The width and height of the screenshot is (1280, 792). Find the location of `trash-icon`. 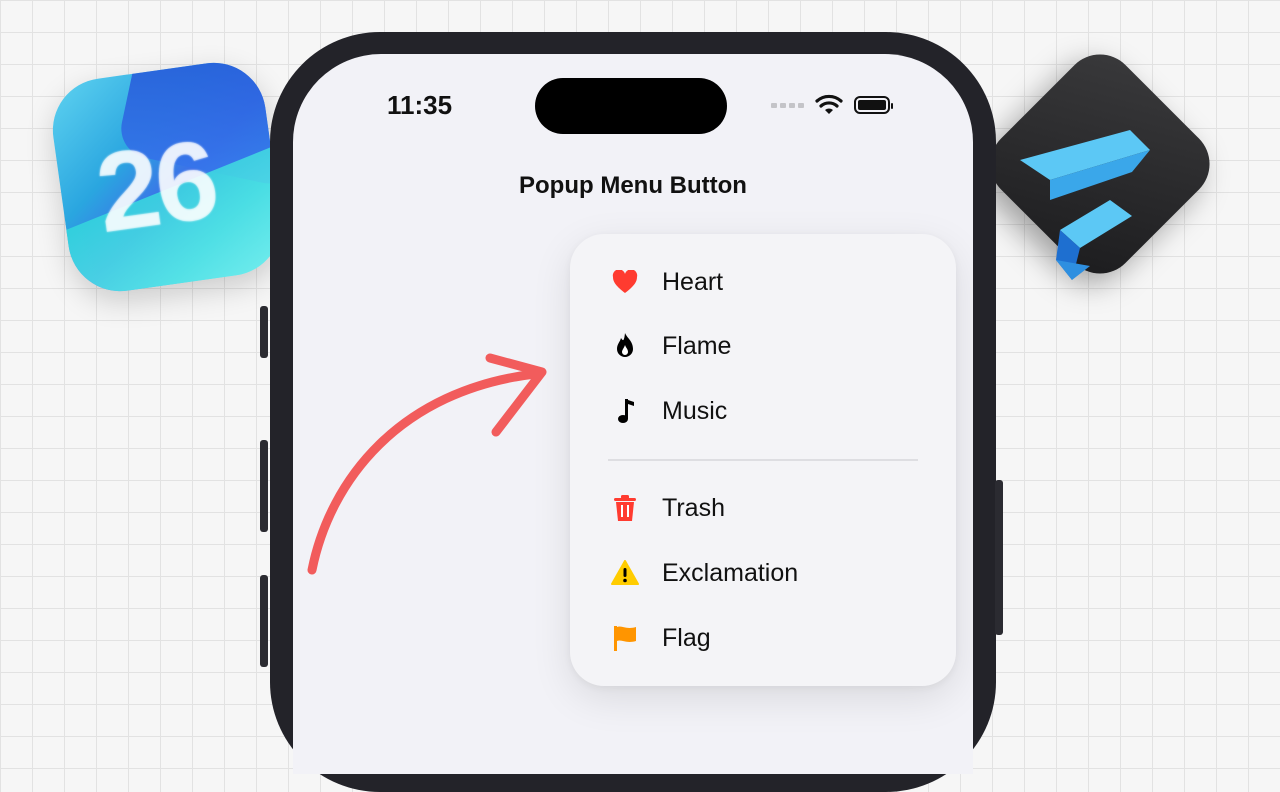

trash-icon is located at coordinates (625, 508).